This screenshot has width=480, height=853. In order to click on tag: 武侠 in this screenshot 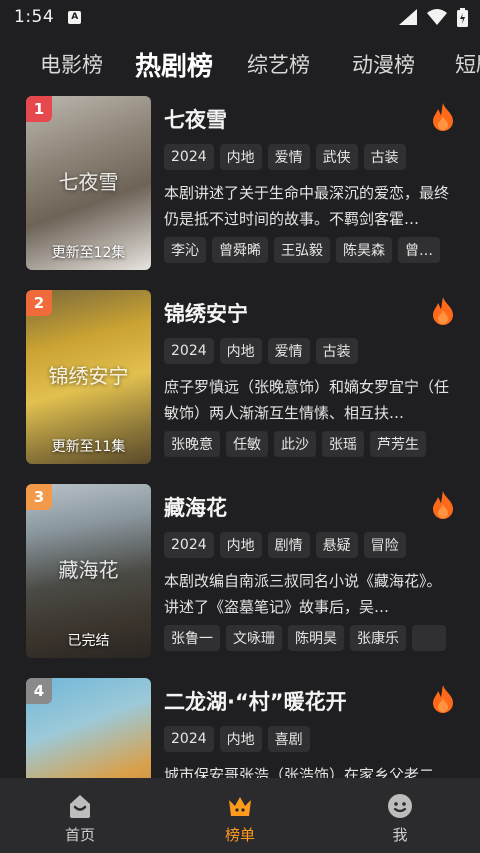, I will do `click(336, 157)`.